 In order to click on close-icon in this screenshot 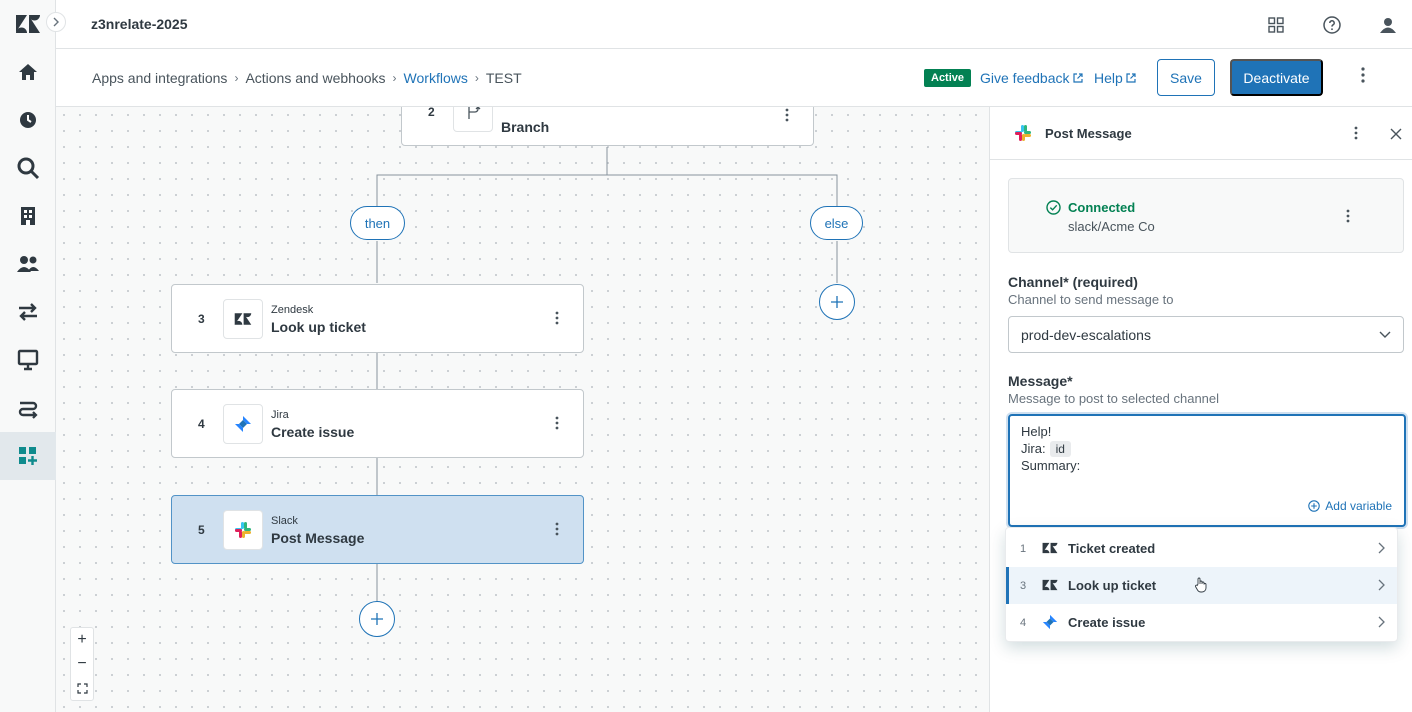, I will do `click(1396, 134)`.